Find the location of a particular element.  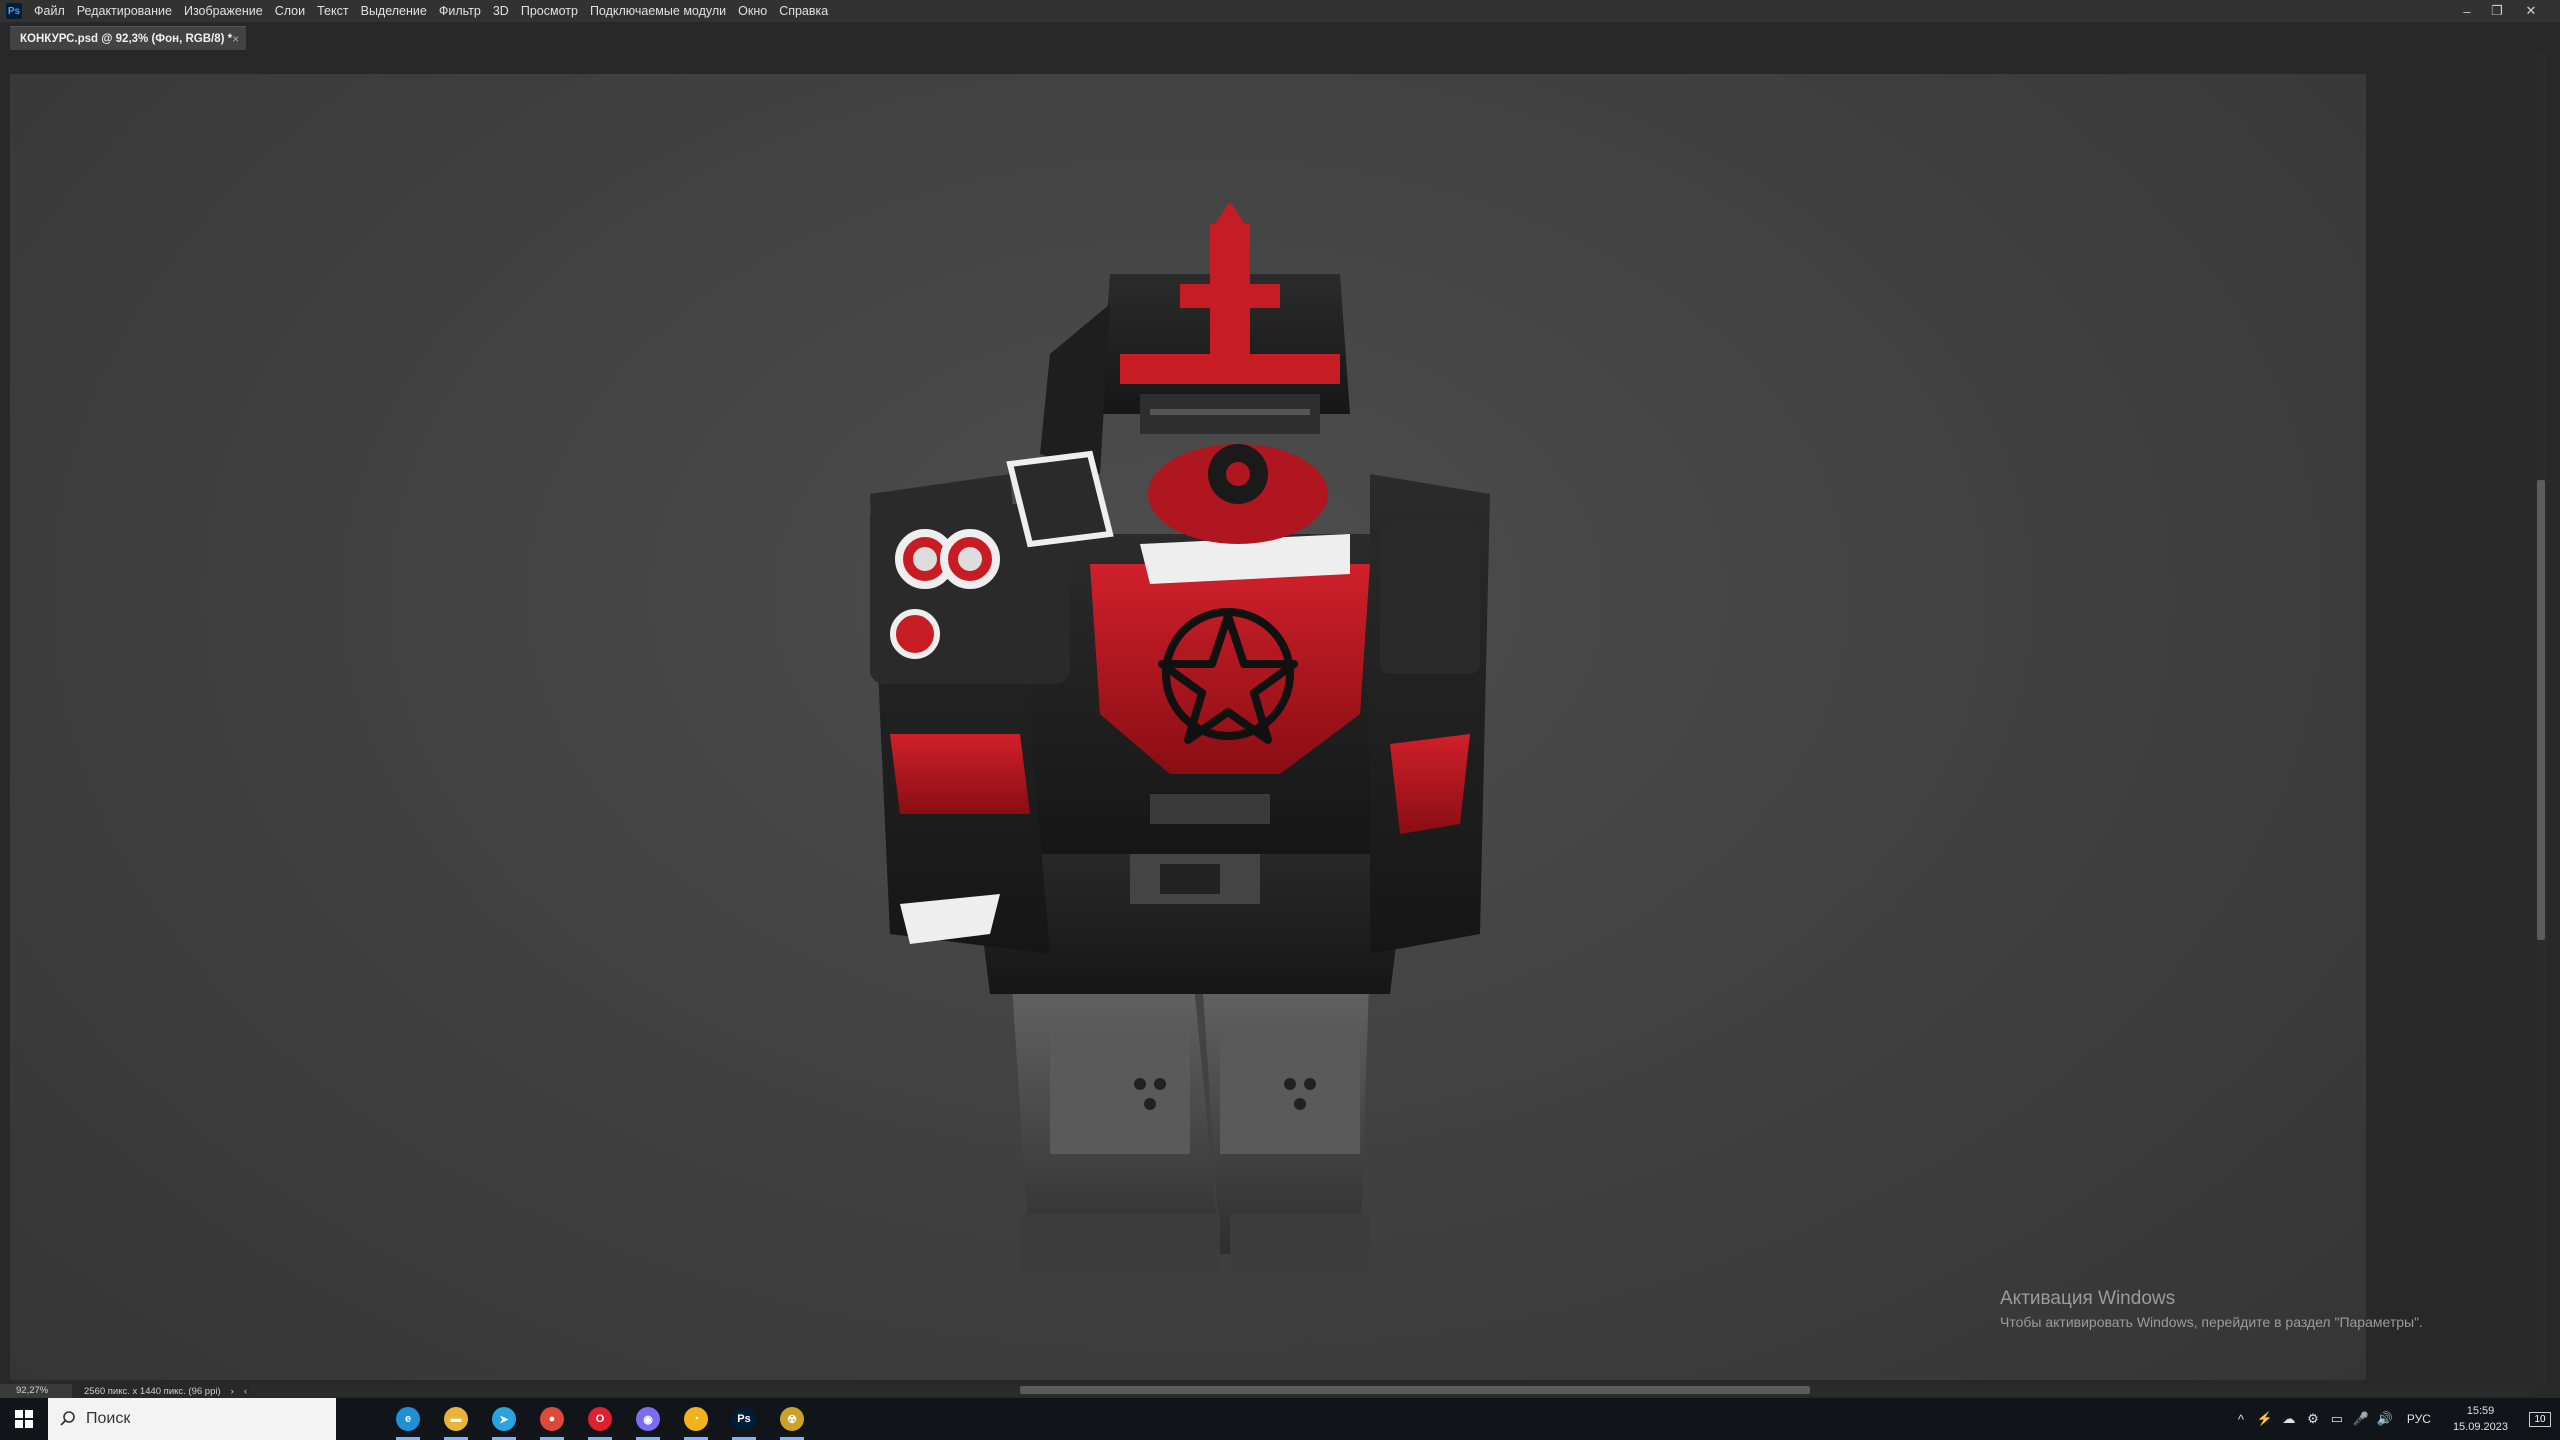

restore-button: ❐ is located at coordinates (2497, 11).